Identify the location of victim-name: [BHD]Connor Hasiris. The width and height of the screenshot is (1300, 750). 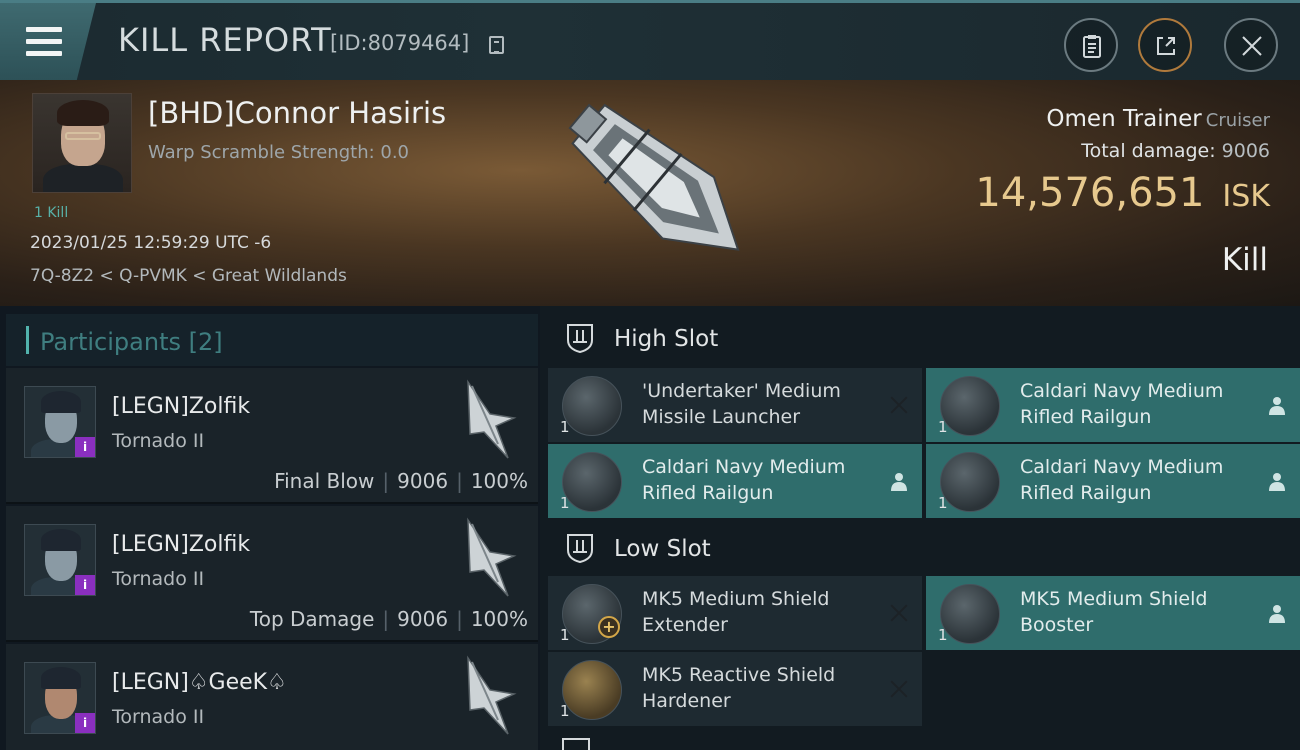
(297, 113).